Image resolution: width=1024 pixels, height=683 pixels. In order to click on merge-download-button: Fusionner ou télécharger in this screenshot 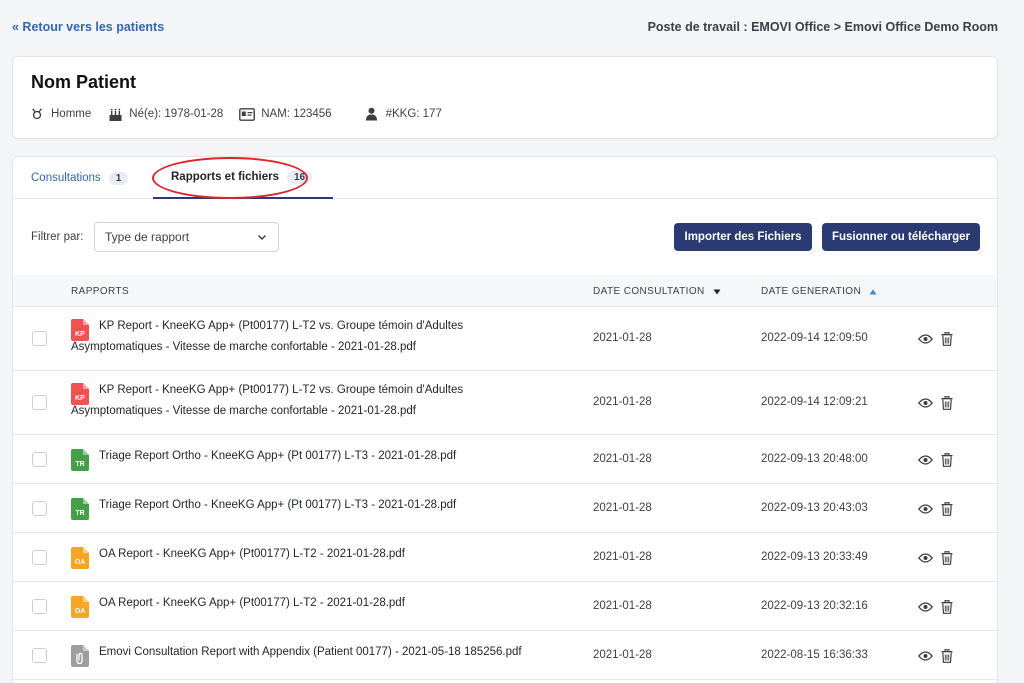, I will do `click(901, 237)`.